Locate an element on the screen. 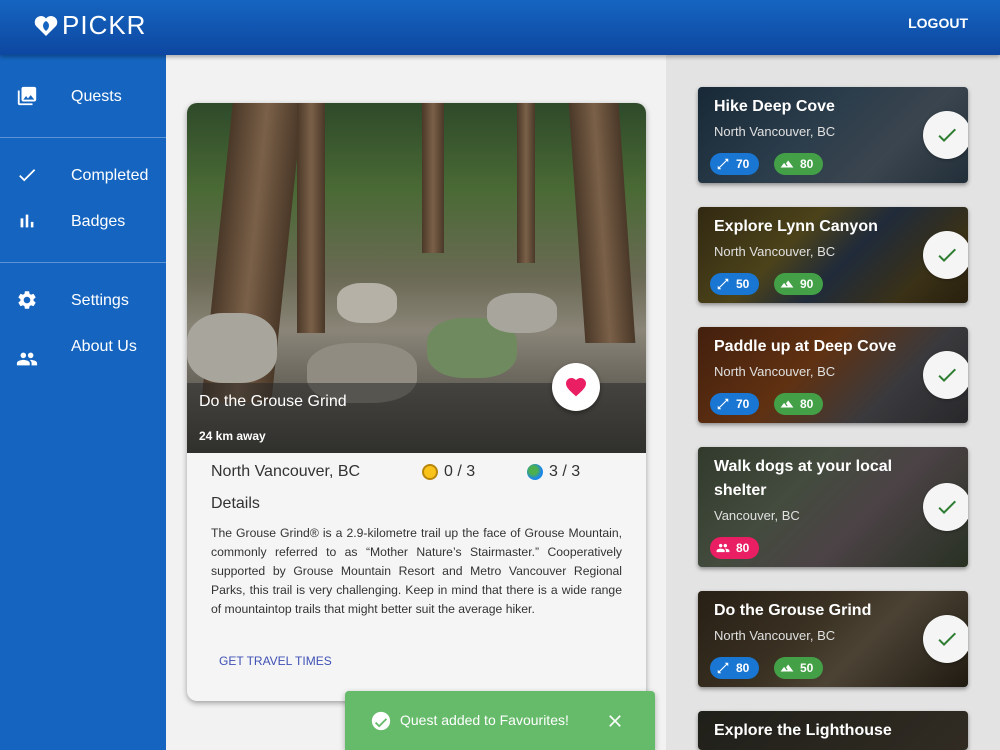 The height and width of the screenshot is (750, 1000). bar-chart-icon is located at coordinates (27, 221).